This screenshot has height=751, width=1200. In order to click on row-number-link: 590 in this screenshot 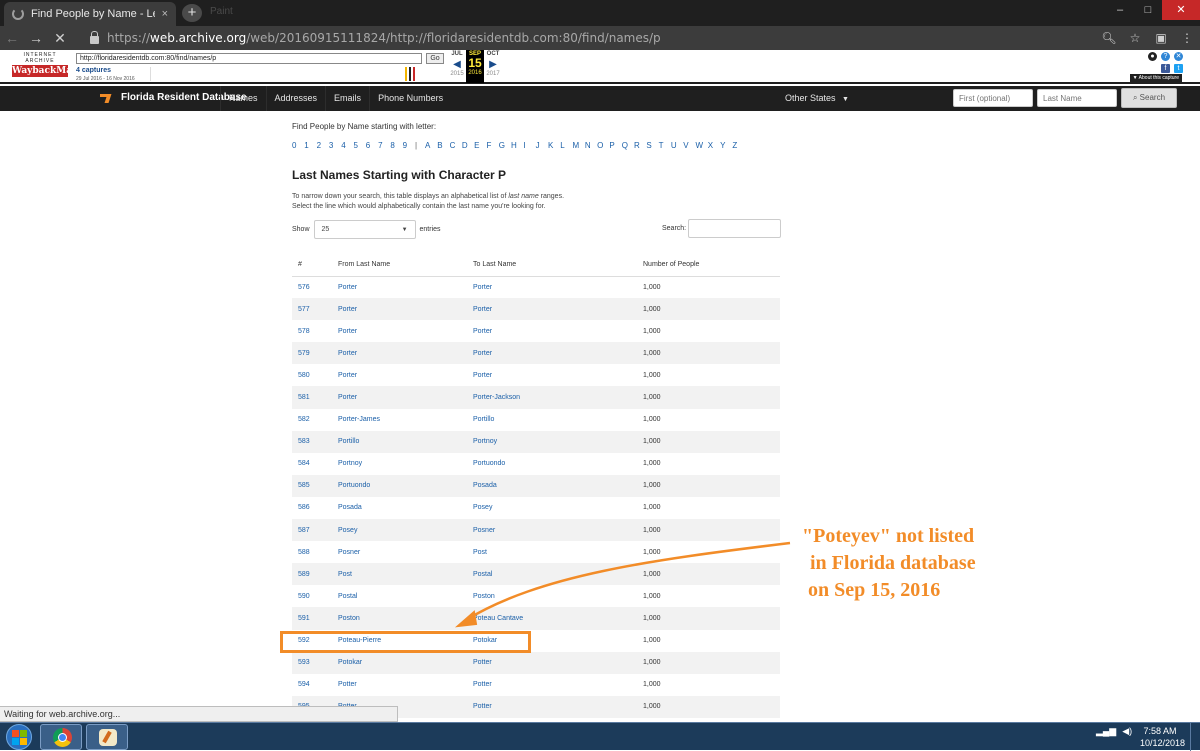, I will do `click(315, 596)`.